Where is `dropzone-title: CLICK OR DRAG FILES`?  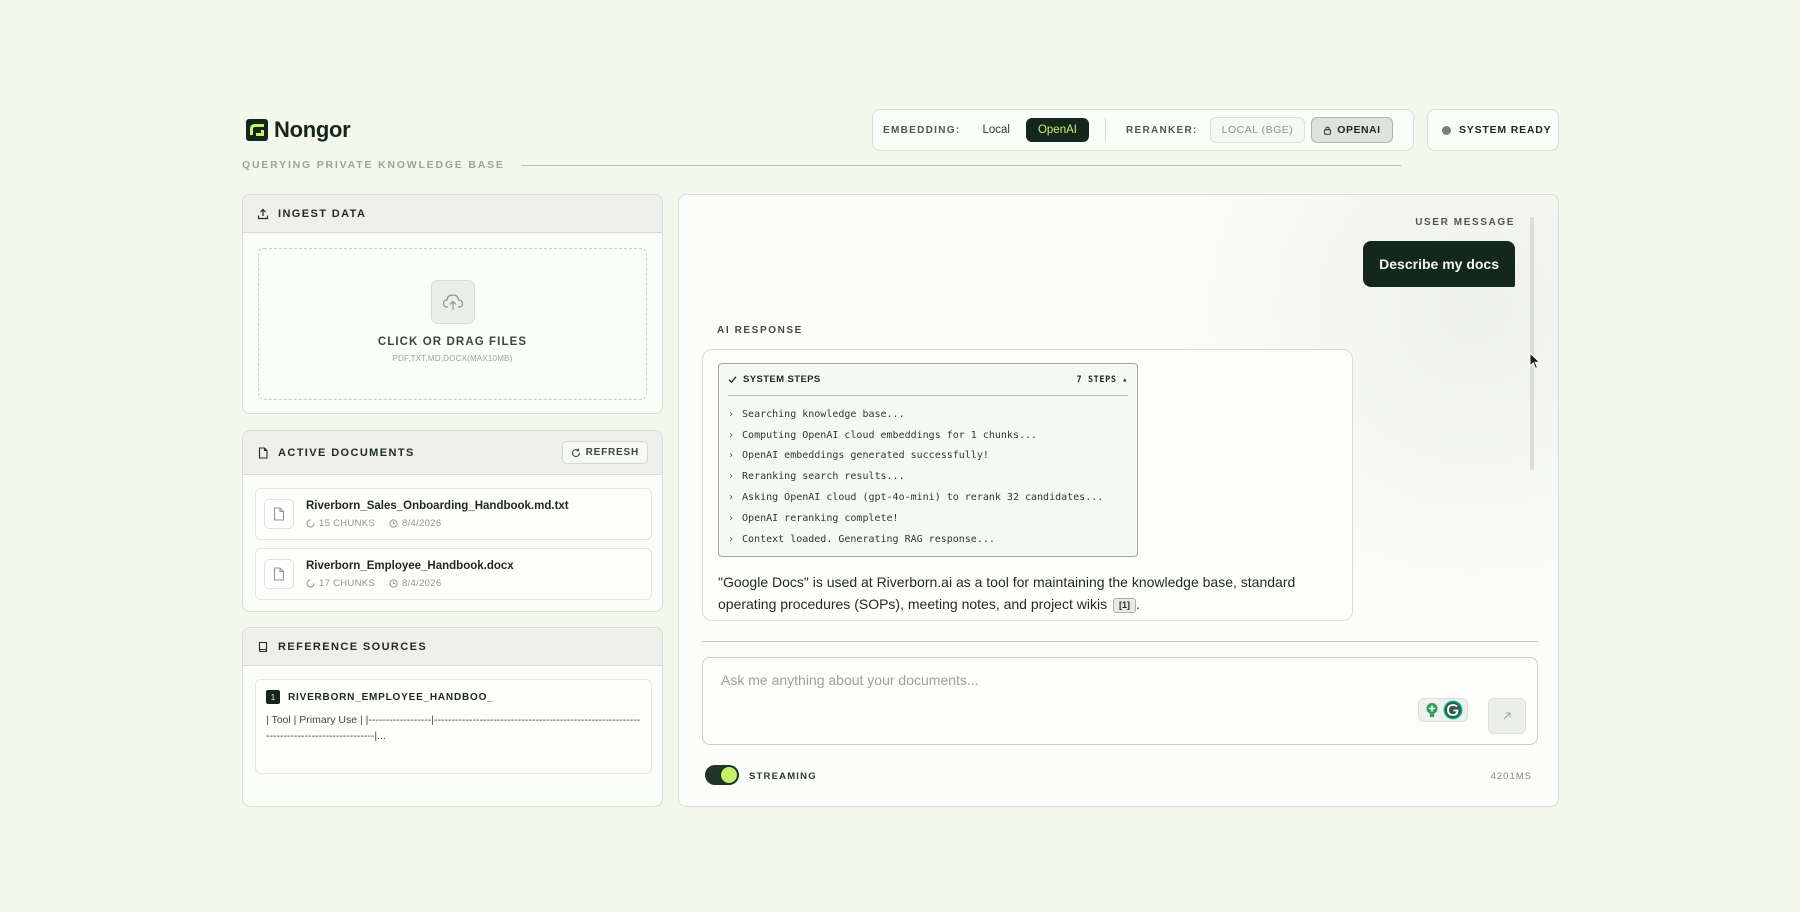
dropzone-title: CLICK OR DRAG FILES is located at coordinates (452, 342).